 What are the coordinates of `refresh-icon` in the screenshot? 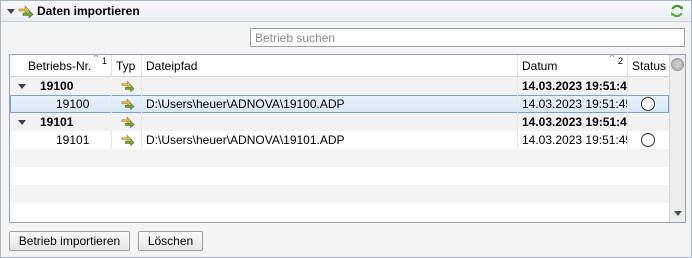 It's located at (677, 11).